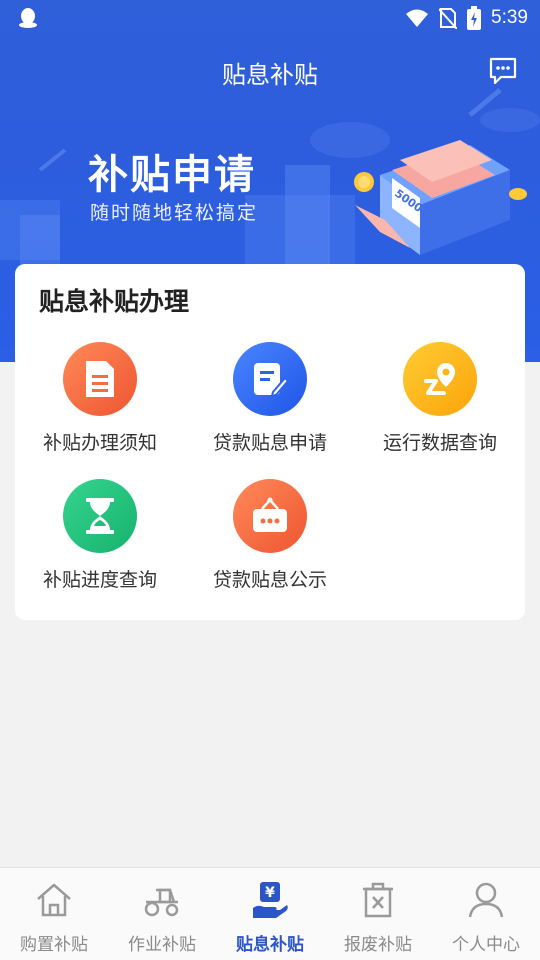 The width and height of the screenshot is (540, 960). I want to click on tab-label: 个人中心, so click(486, 945).